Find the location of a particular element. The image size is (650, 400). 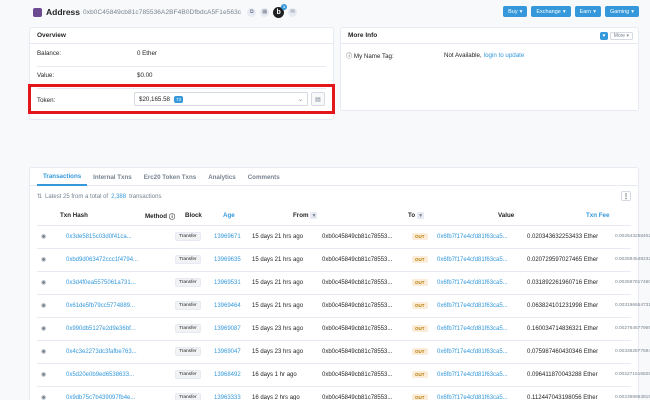

tab-internal-txns: Internal Txns is located at coordinates (112, 177).